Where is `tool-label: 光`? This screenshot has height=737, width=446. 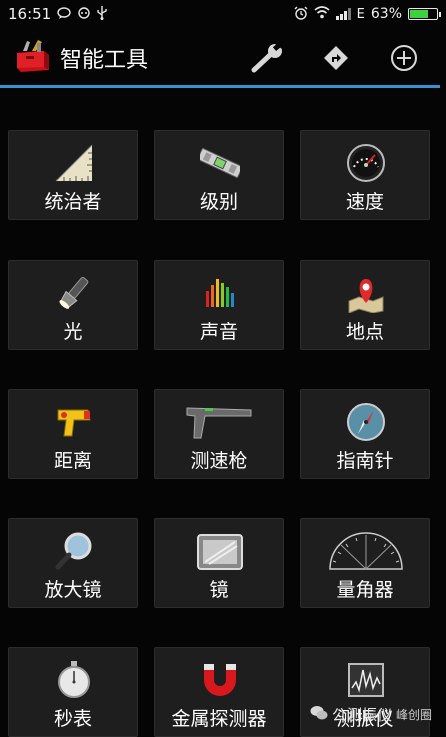 tool-label: 光 is located at coordinates (73, 332).